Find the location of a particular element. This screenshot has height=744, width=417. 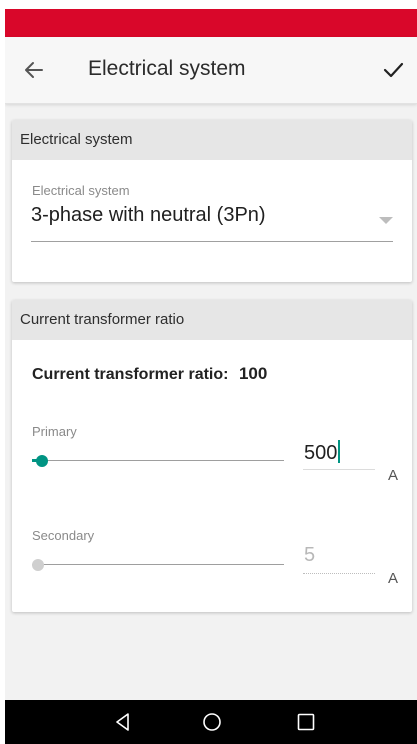

card-header: Electrical system is located at coordinates (212, 140).